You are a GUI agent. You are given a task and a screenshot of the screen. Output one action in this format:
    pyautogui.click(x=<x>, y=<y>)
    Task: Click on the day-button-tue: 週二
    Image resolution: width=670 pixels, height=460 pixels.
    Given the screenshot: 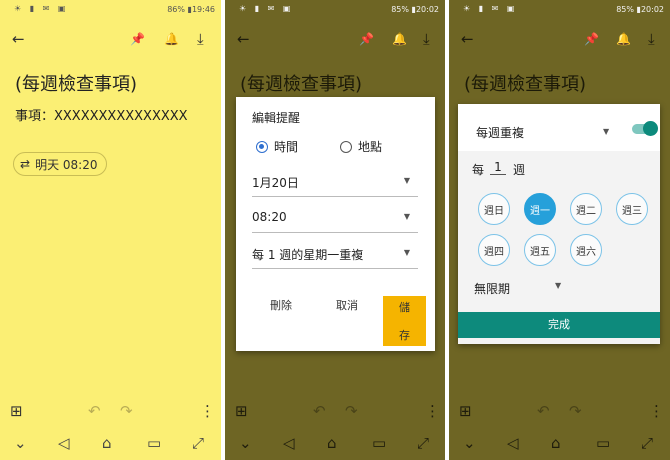 What is the action you would take?
    pyautogui.click(x=586, y=209)
    